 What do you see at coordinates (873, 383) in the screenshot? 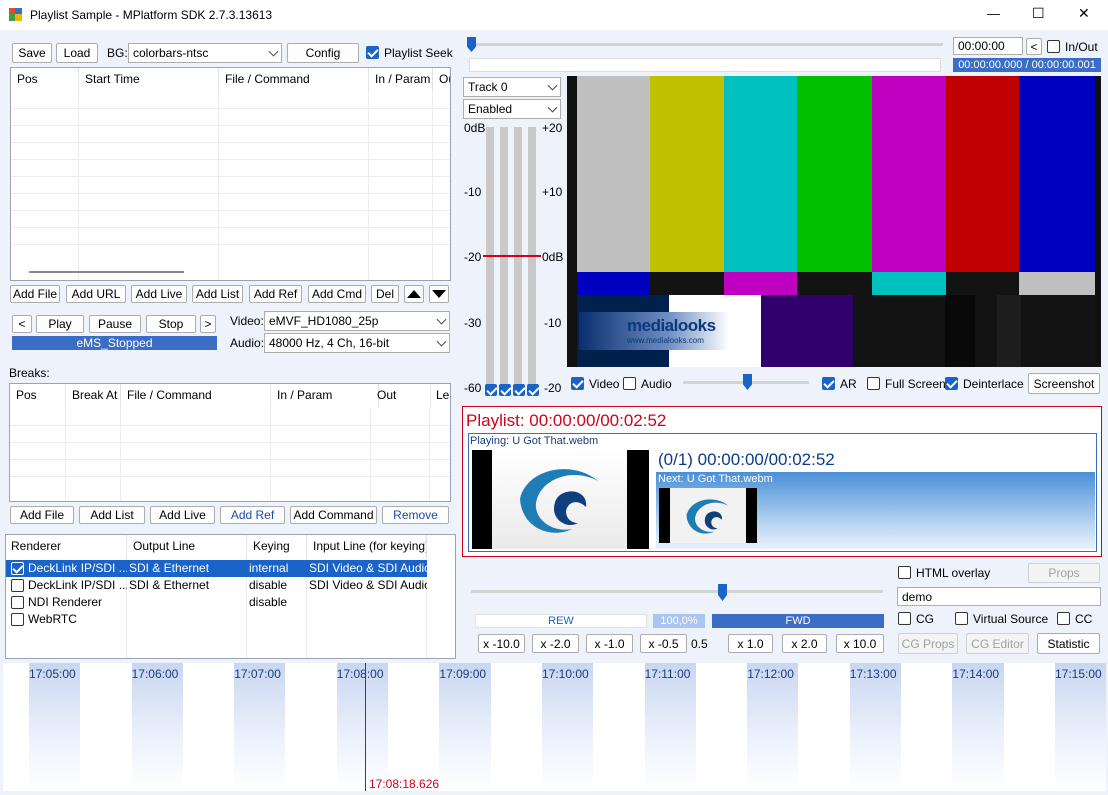
I see `full-screen-checkbox` at bounding box center [873, 383].